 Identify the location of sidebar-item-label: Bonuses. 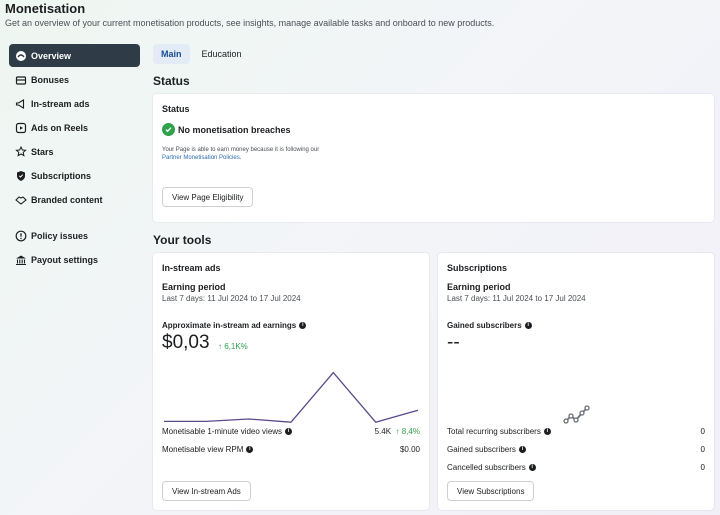
(50, 79).